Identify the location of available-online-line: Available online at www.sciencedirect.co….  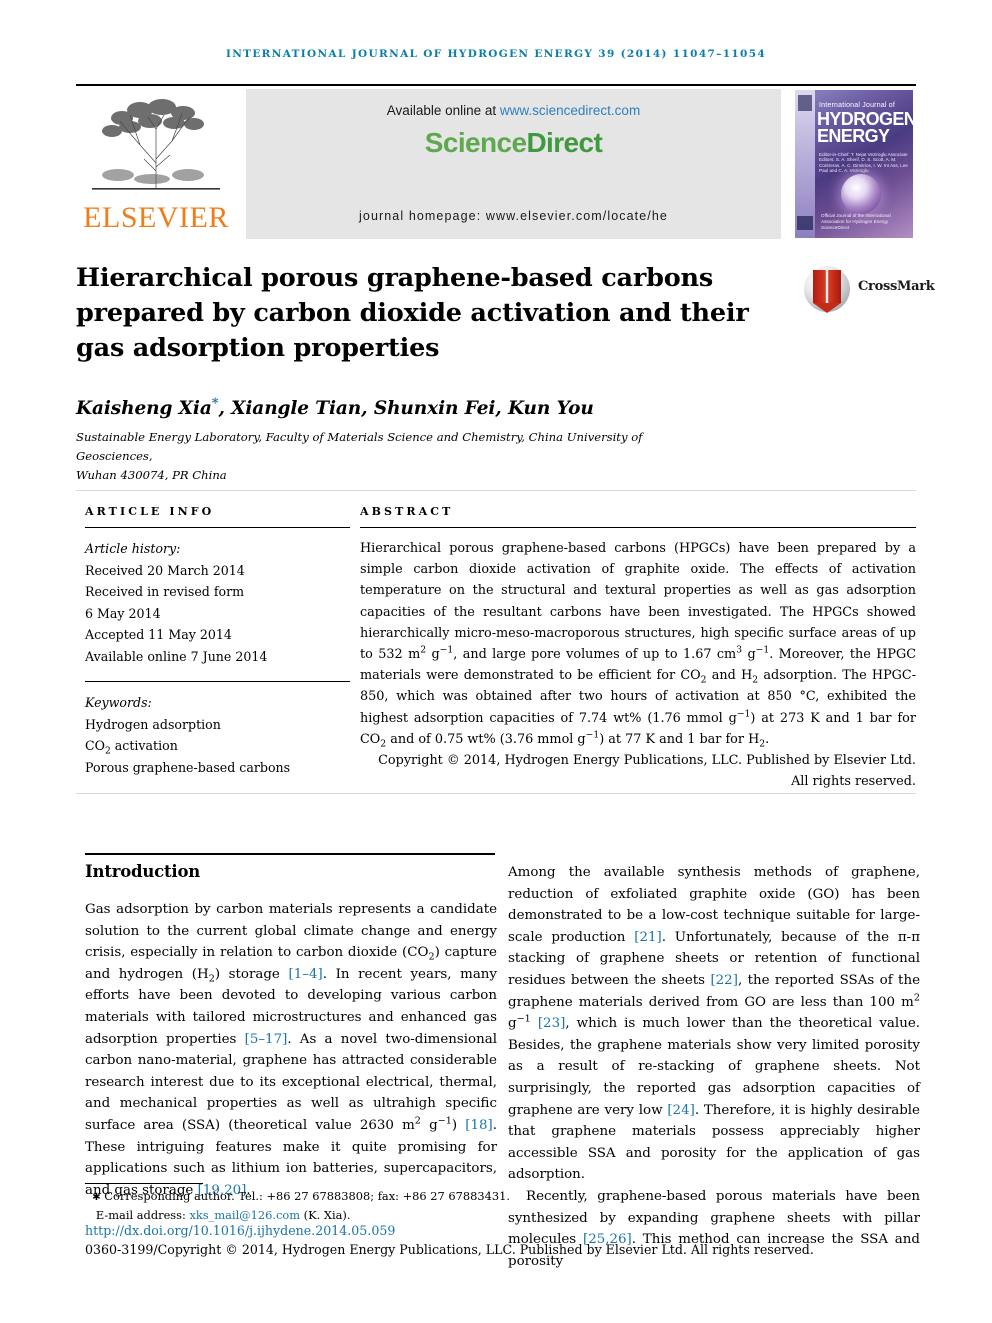
(513, 110).